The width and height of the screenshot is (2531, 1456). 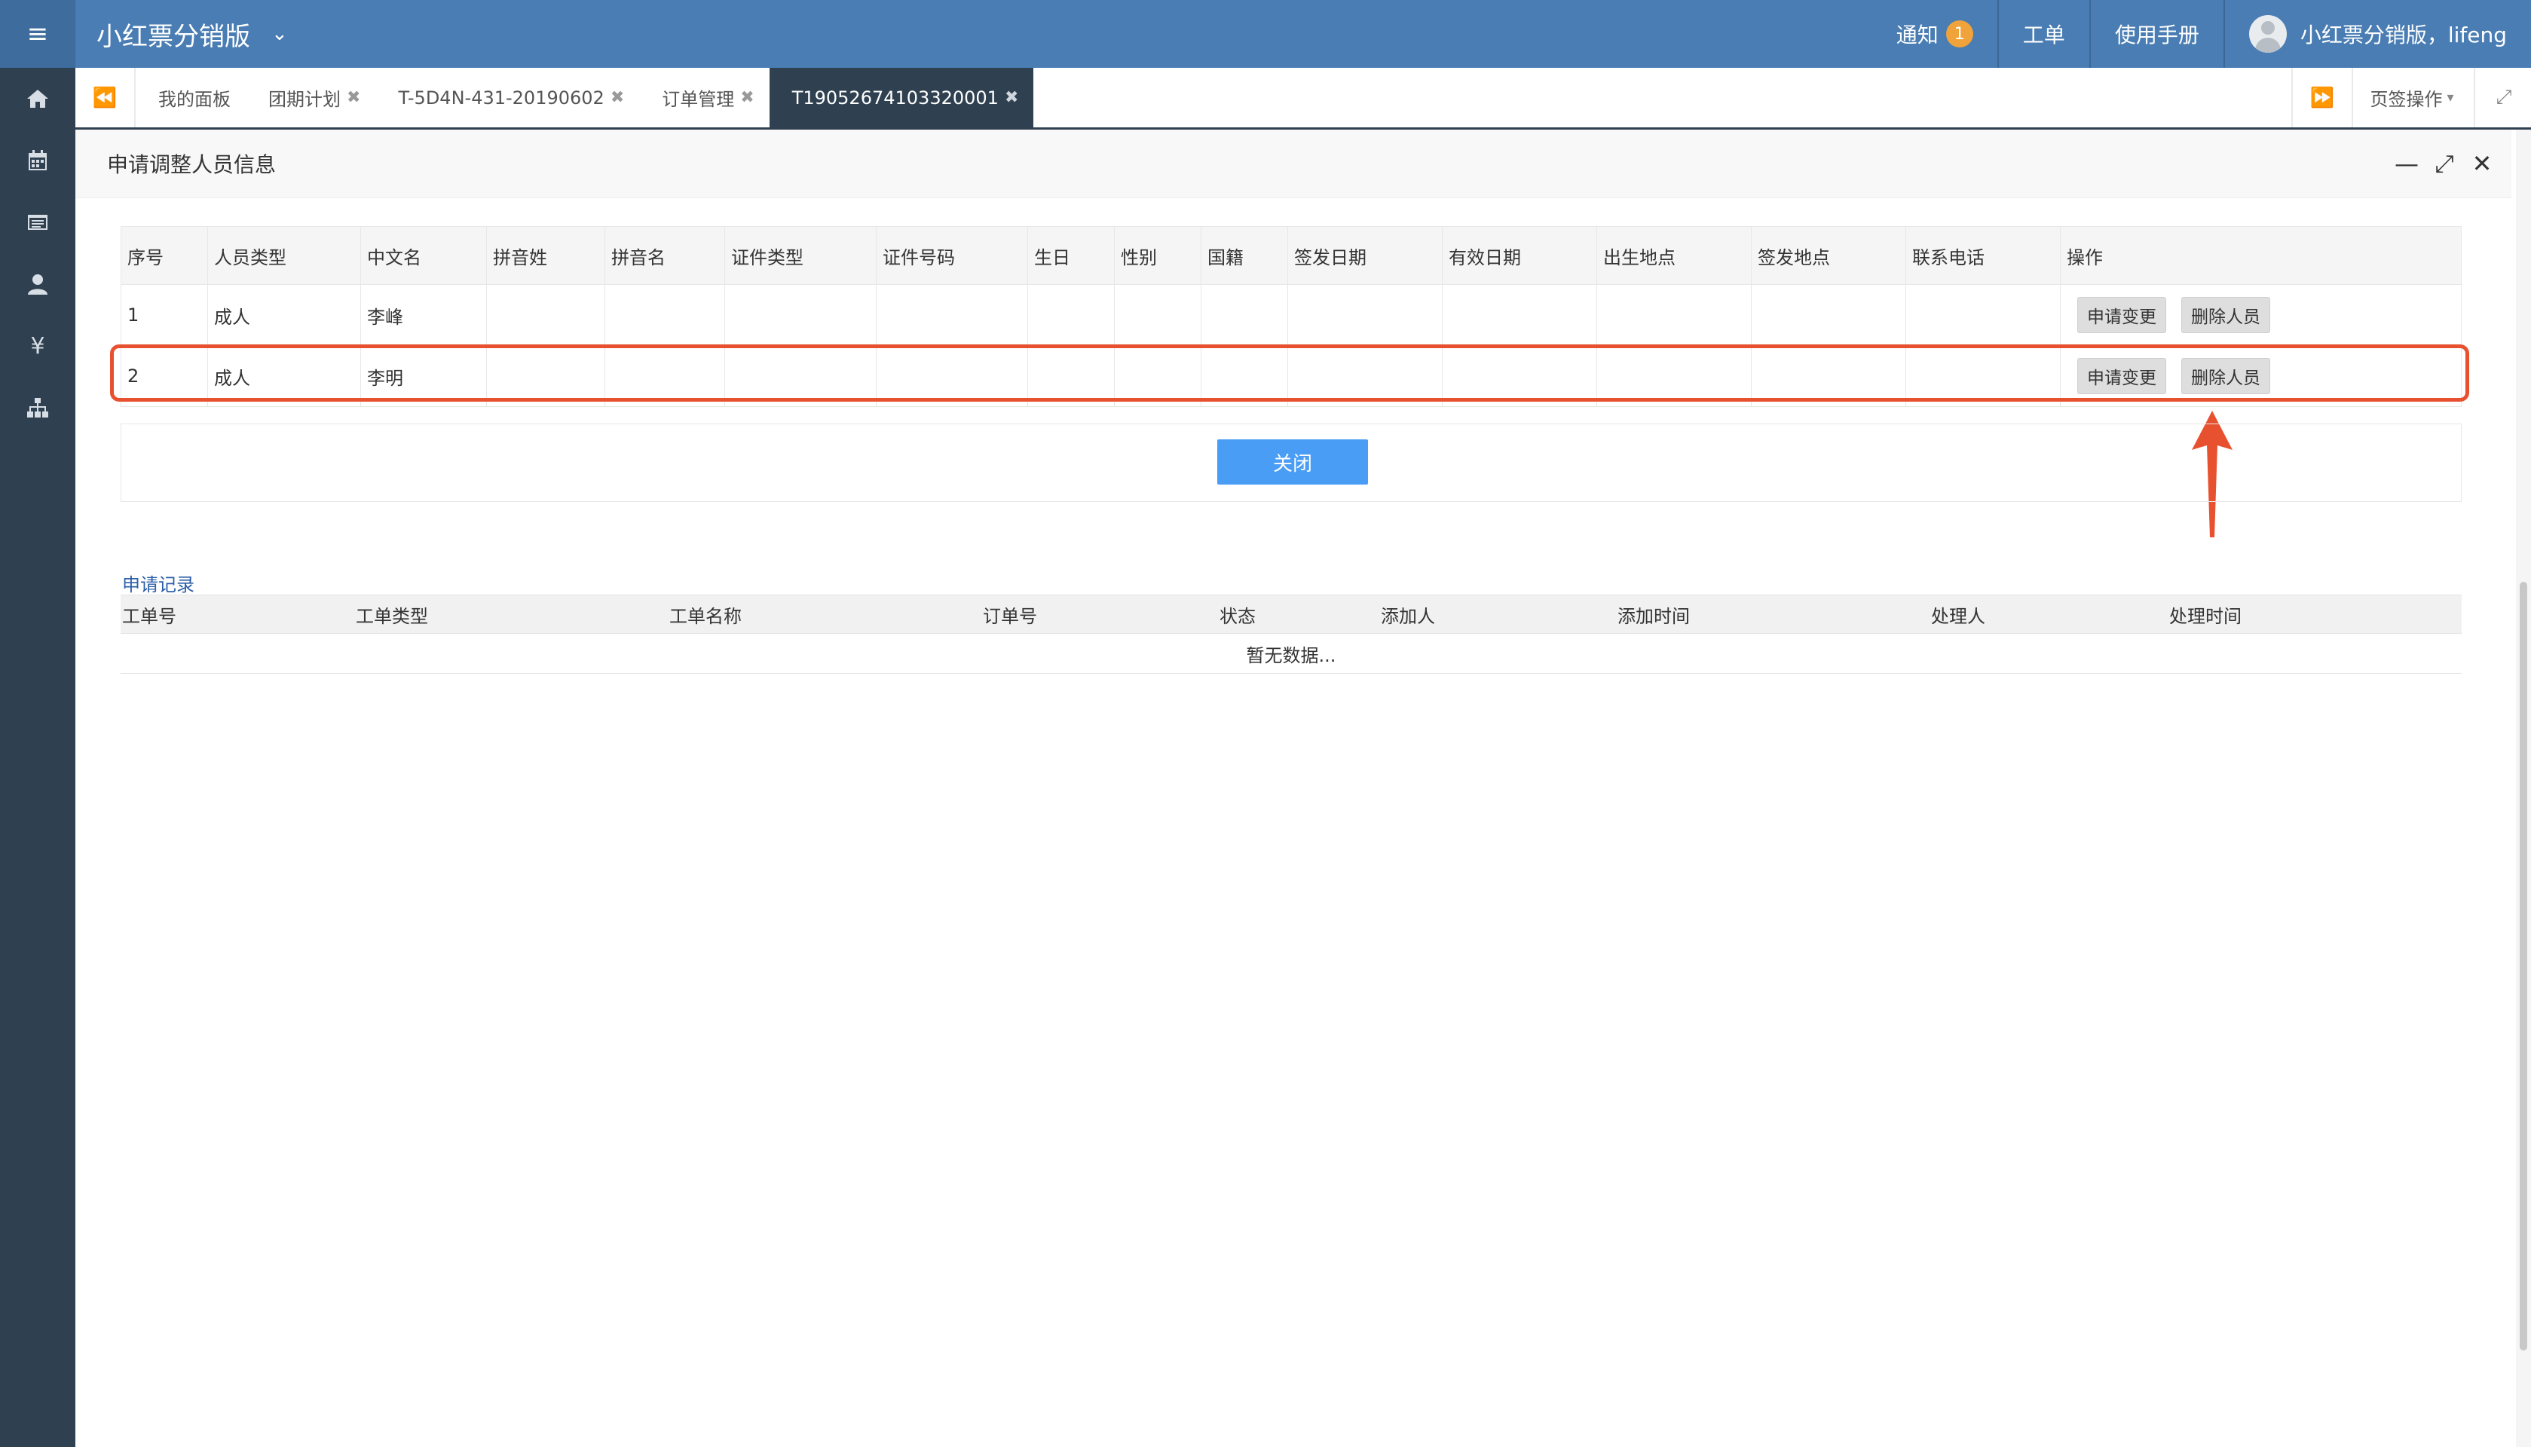 What do you see at coordinates (511, 614) in the screenshot?
I see `column-header: 工单类型` at bounding box center [511, 614].